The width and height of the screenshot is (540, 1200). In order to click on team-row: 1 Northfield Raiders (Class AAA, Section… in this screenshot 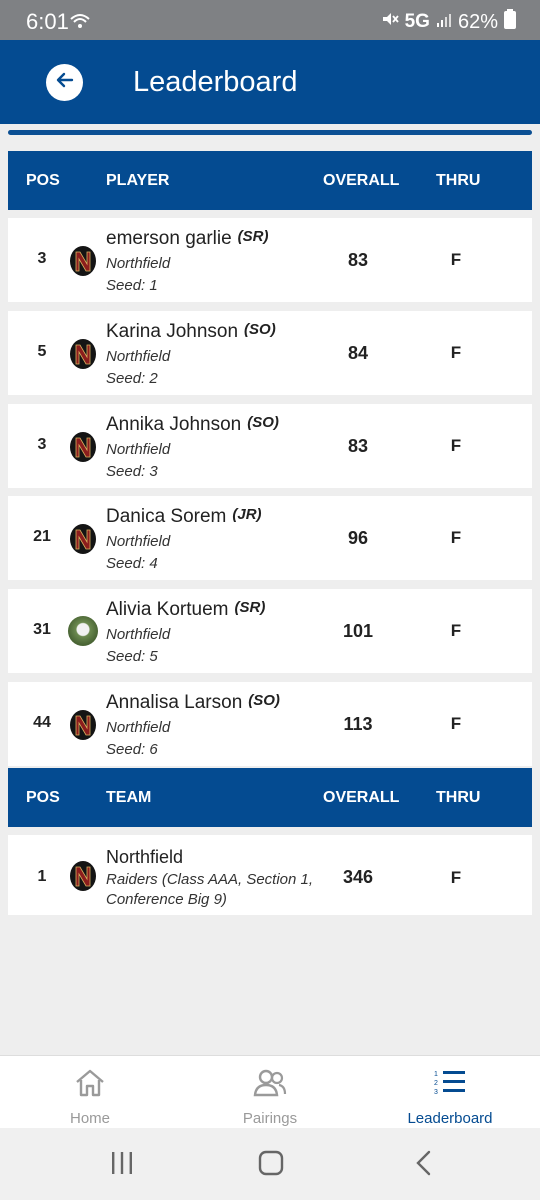, I will do `click(270, 875)`.